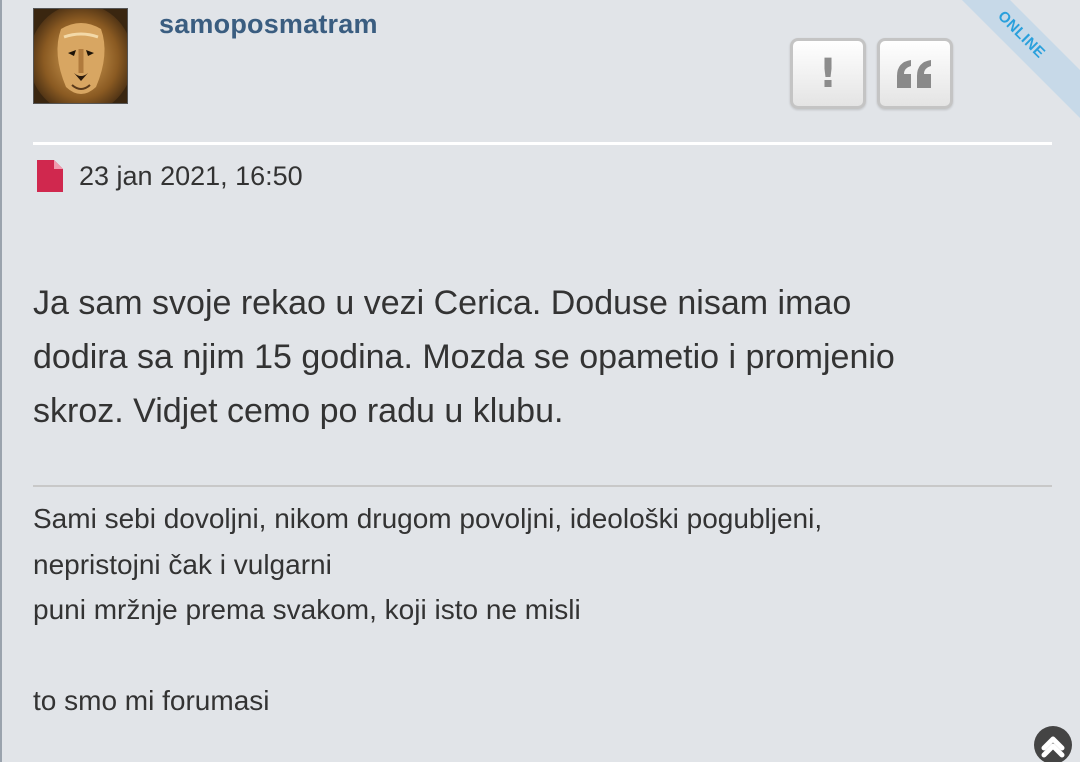 This screenshot has height=762, width=1080. Describe the element at coordinates (268, 24) in the screenshot. I see `post-author-link: samoposmatram` at that location.